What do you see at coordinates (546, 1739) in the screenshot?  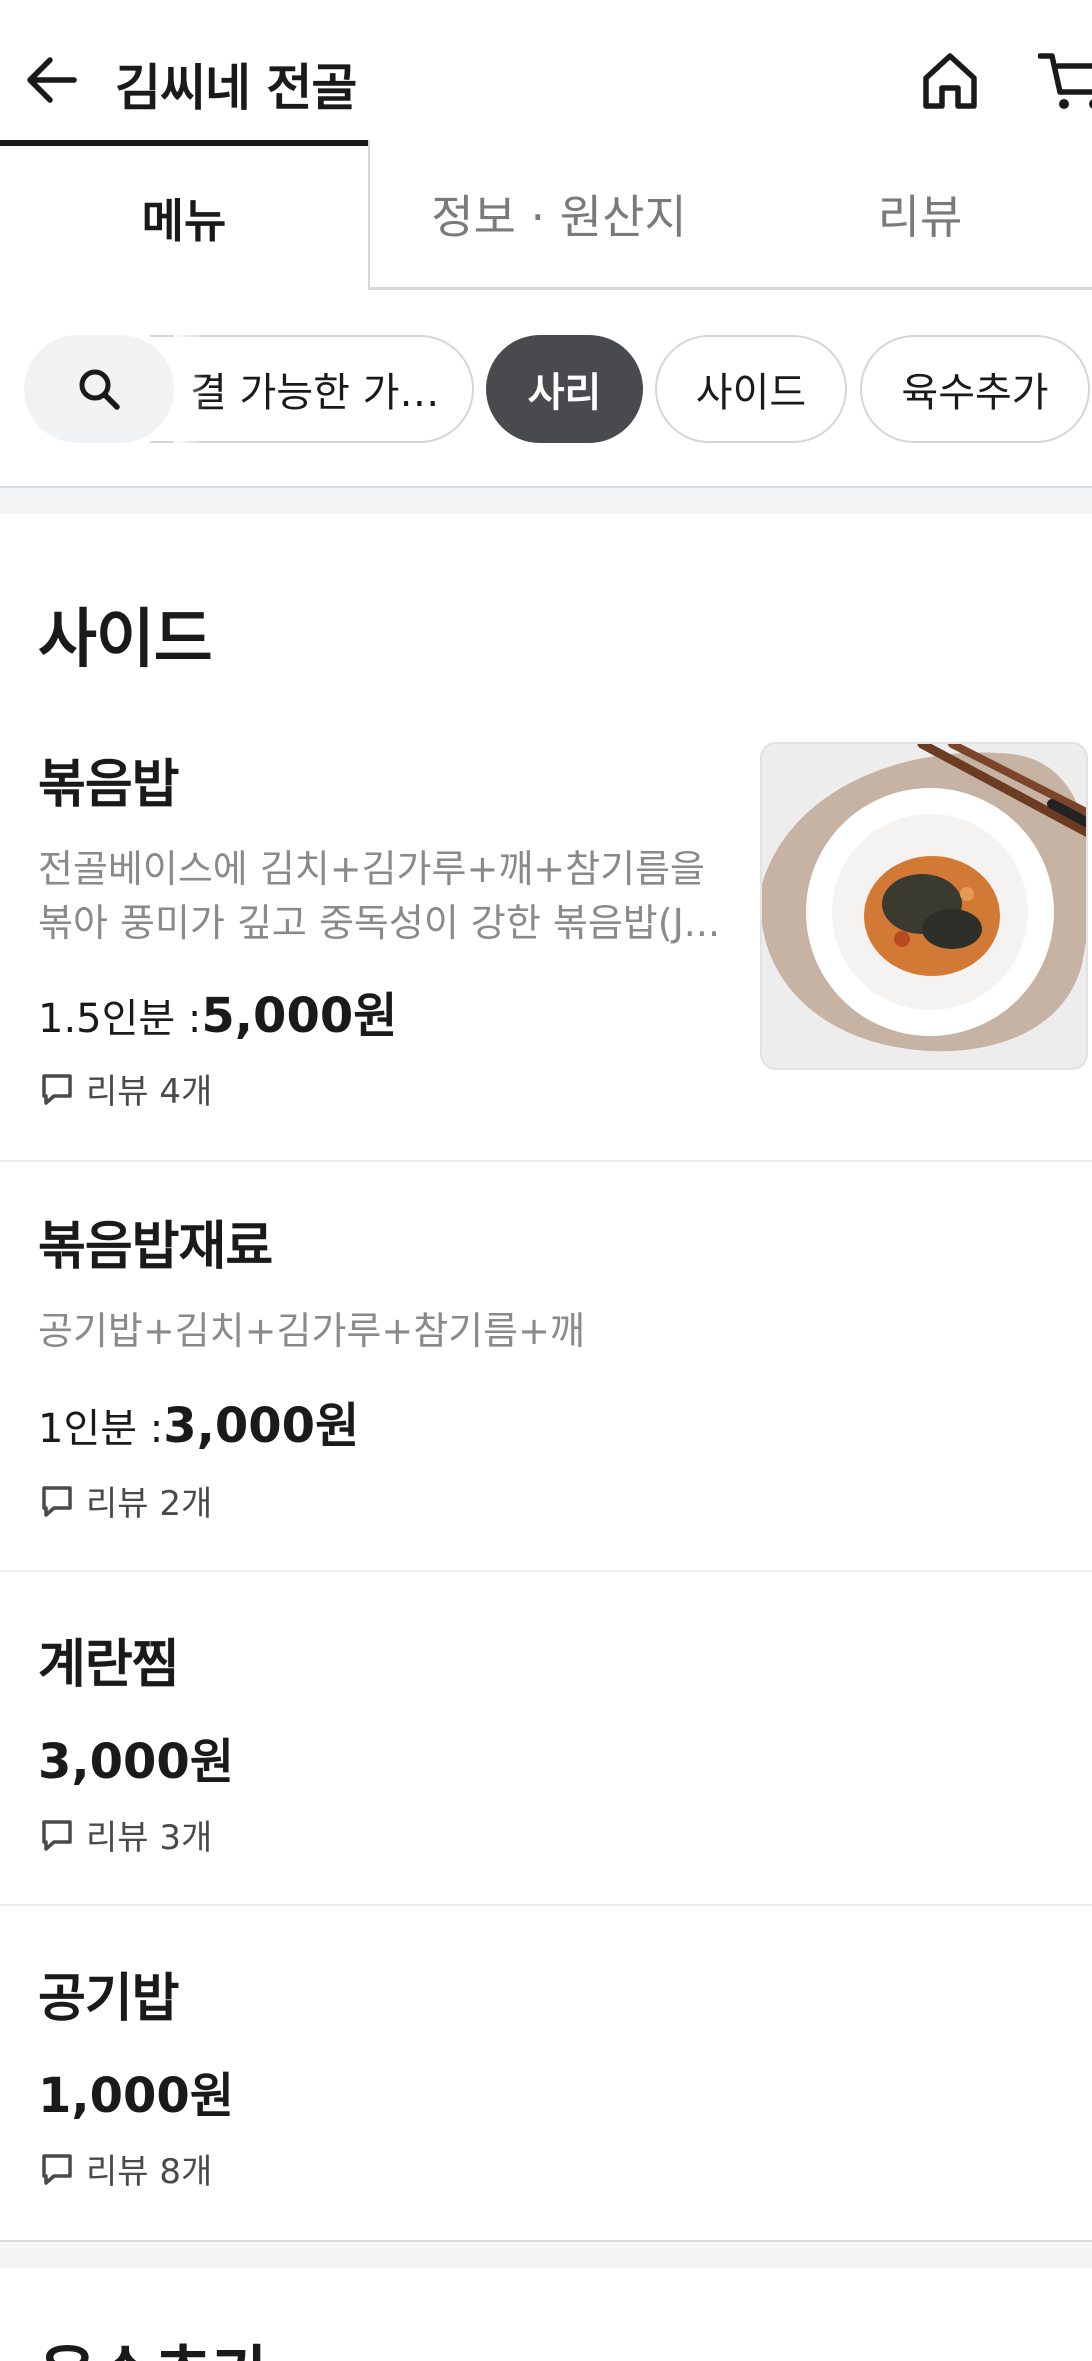 I see `menu-item: 계란찜 3,000원 리뷰 3개` at bounding box center [546, 1739].